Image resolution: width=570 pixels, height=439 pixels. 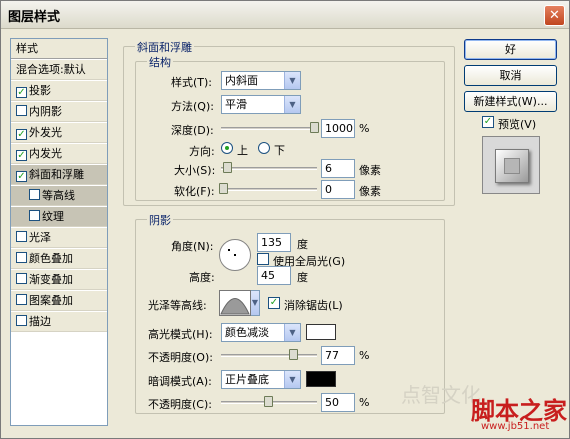 I want to click on soften-slider-track, so click(x=269, y=189).